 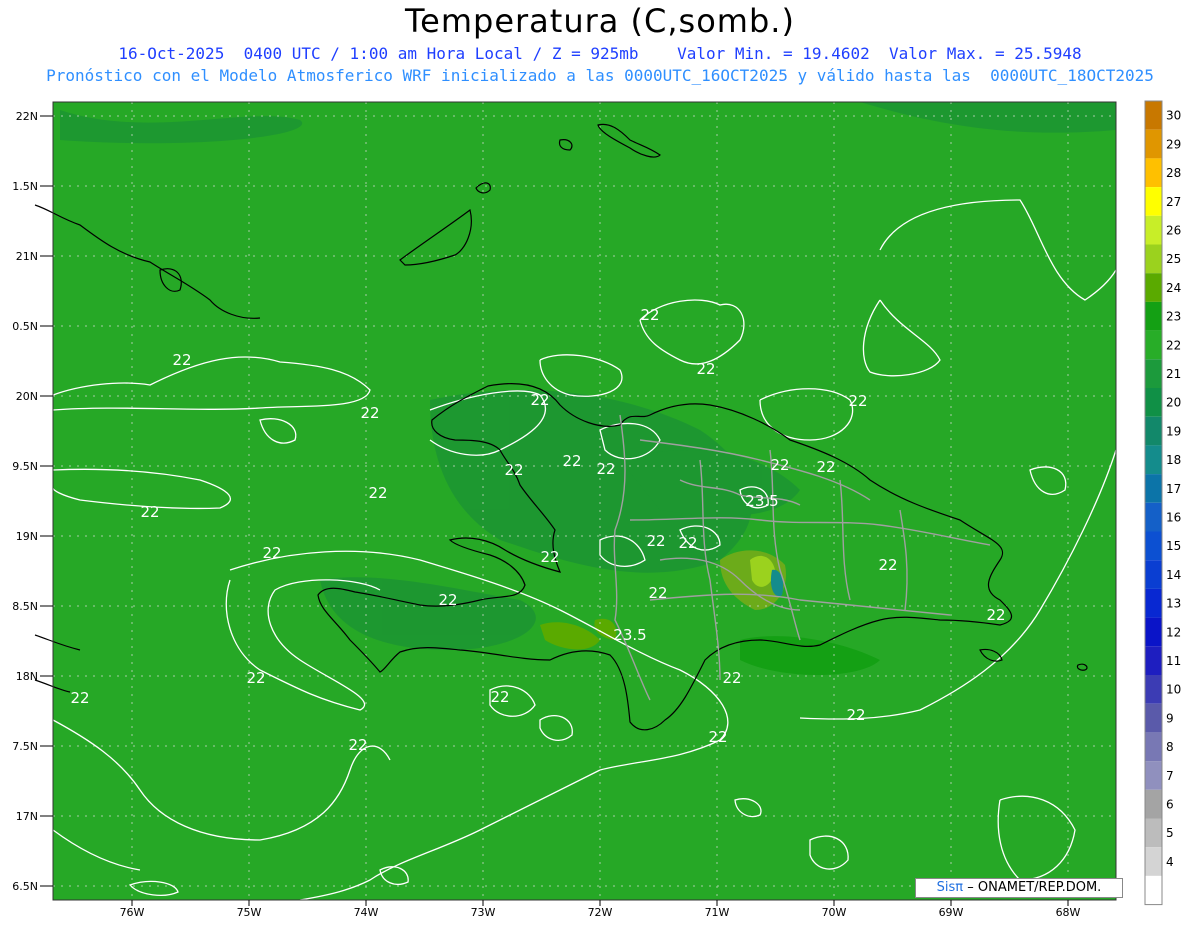 I want to click on credit-text: – ONAMET/REP.DOM., so click(x=1034, y=887).